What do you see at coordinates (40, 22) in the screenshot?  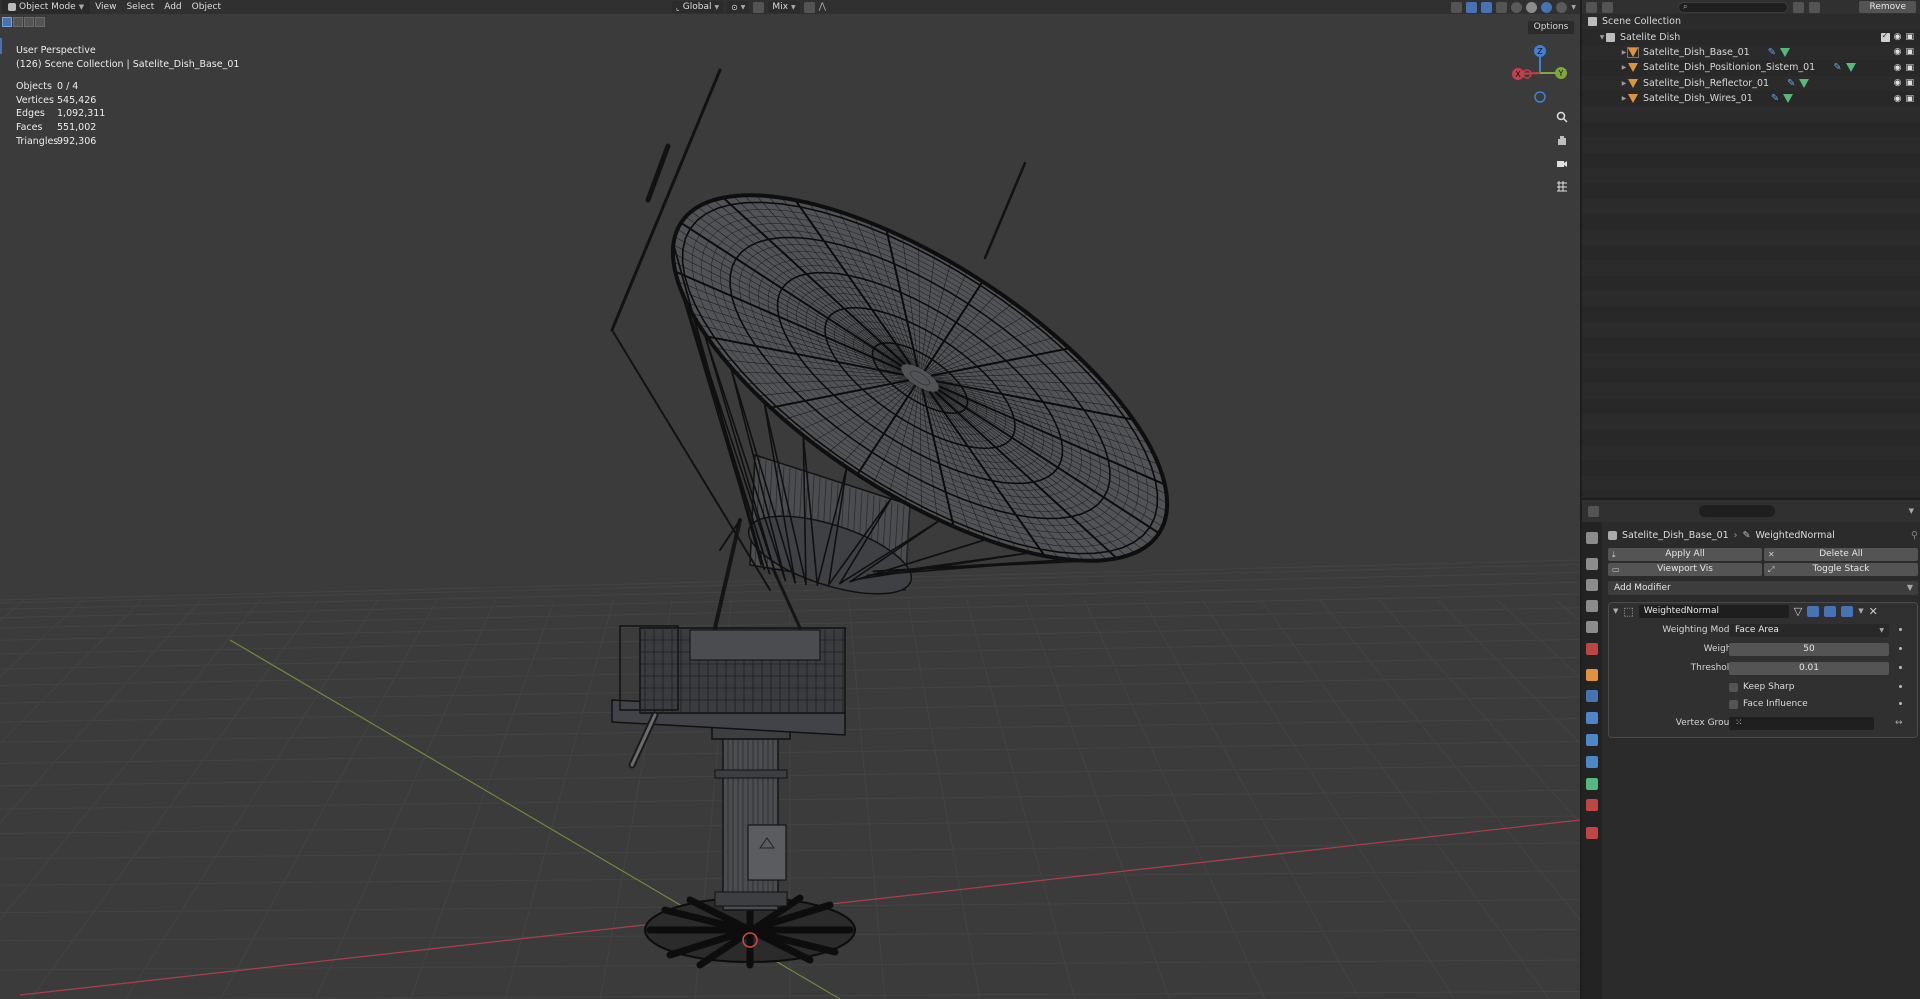 I see `select-intersect-icon` at bounding box center [40, 22].